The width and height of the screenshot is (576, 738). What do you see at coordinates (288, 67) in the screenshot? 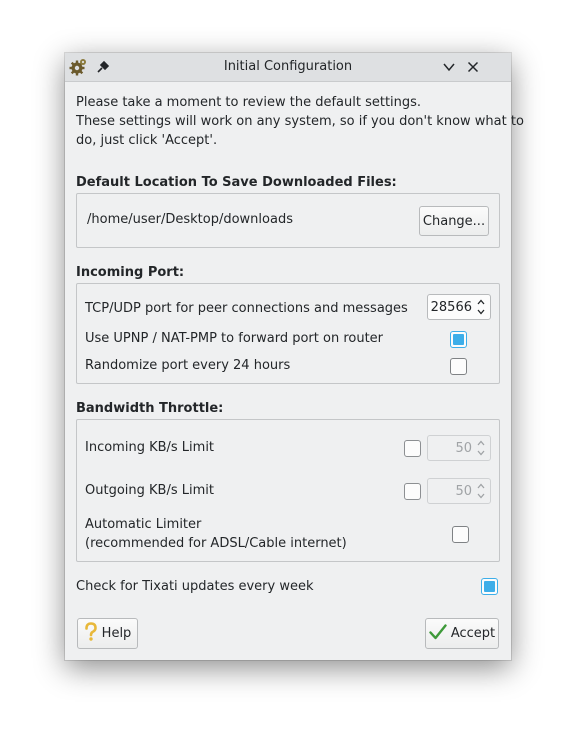
I see `title-bar: Initial Configuration` at bounding box center [288, 67].